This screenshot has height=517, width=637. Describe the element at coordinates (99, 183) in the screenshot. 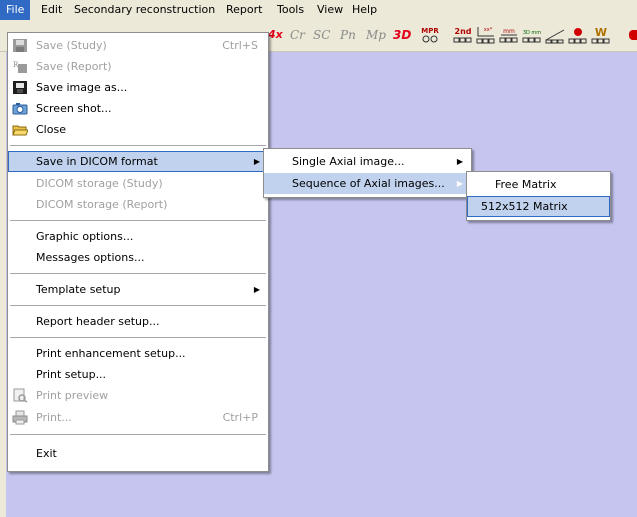

I see `menu-item-label: DICOM storage (Study)` at that location.